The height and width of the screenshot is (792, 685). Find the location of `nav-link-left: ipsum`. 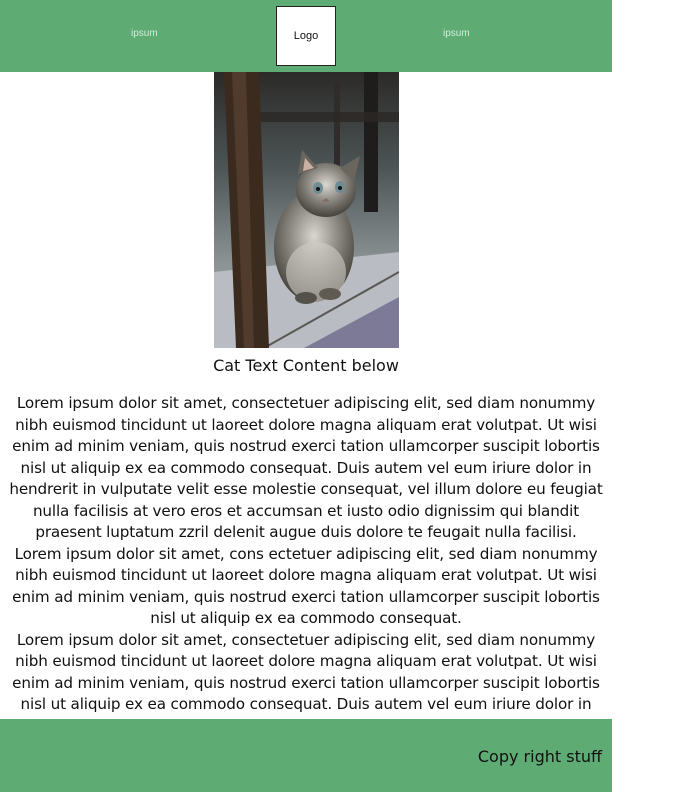

nav-link-left: ipsum is located at coordinates (144, 33).